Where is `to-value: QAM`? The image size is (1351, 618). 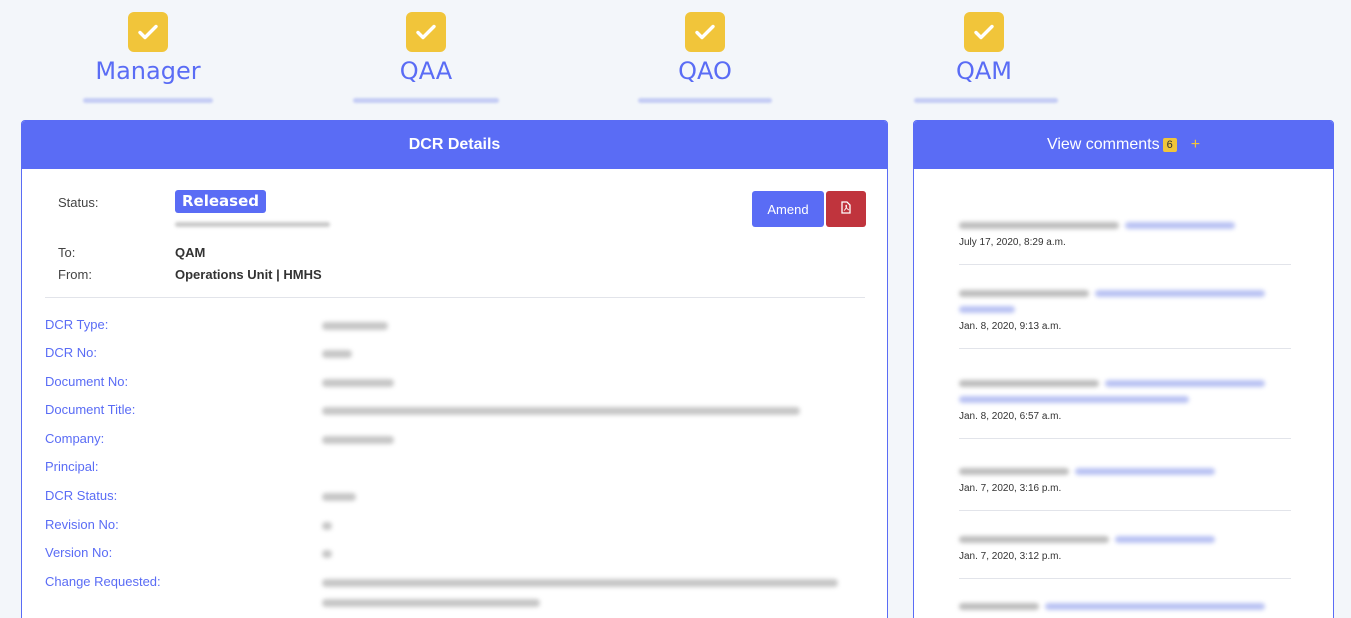
to-value: QAM is located at coordinates (190, 252).